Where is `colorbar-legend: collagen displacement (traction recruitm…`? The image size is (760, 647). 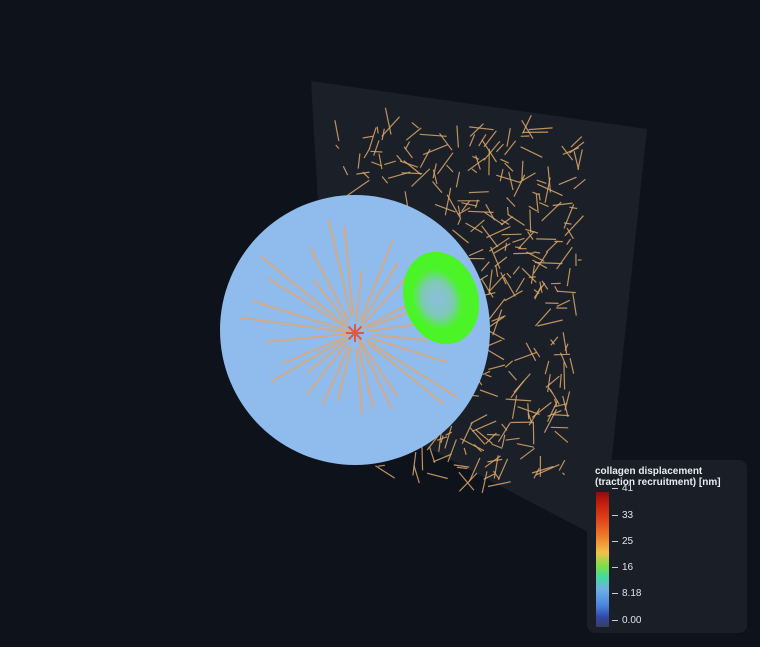 colorbar-legend: collagen displacement (traction recruitm… is located at coordinates (667, 546).